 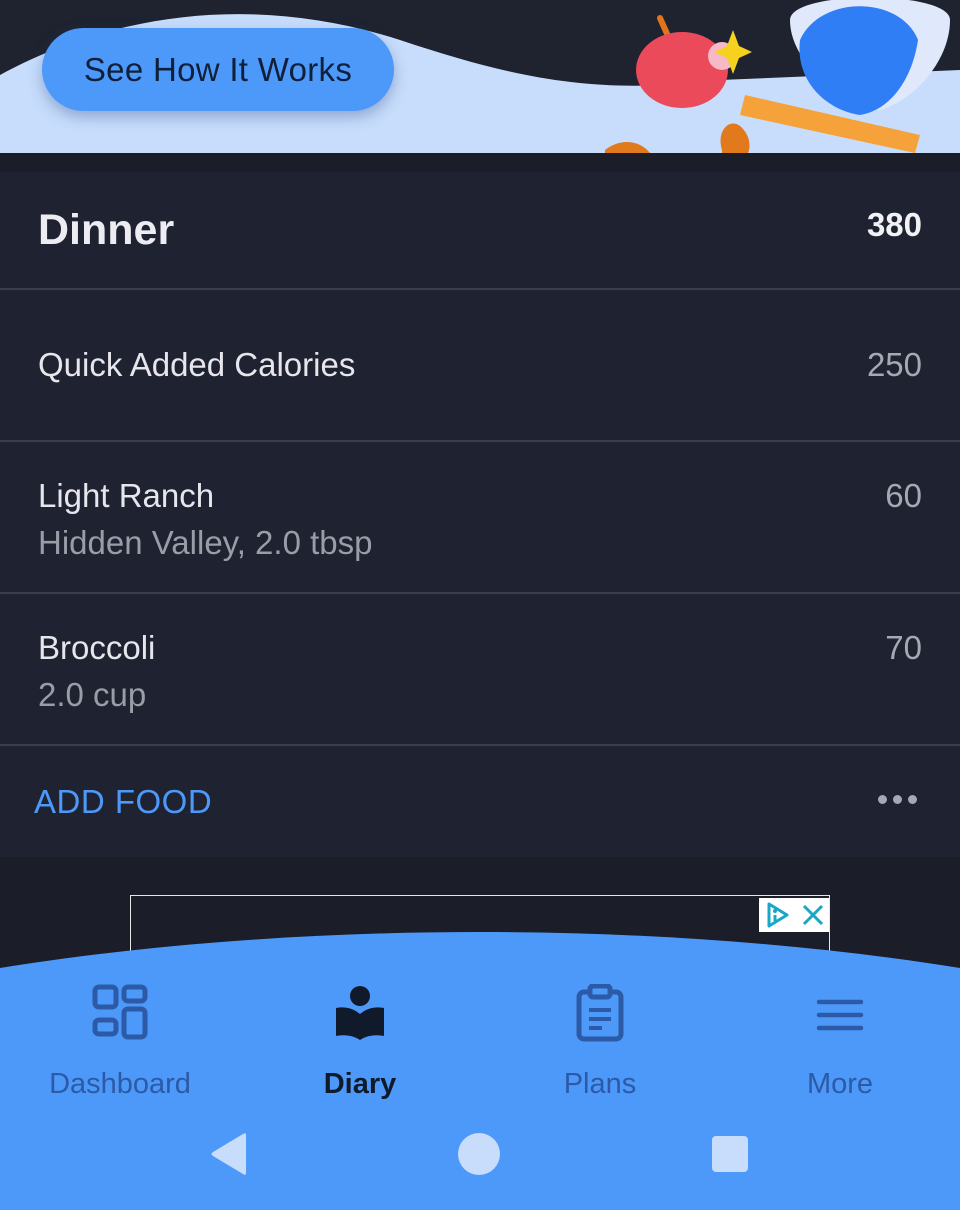 What do you see at coordinates (840, 1015) in the screenshot?
I see `menu-icon` at bounding box center [840, 1015].